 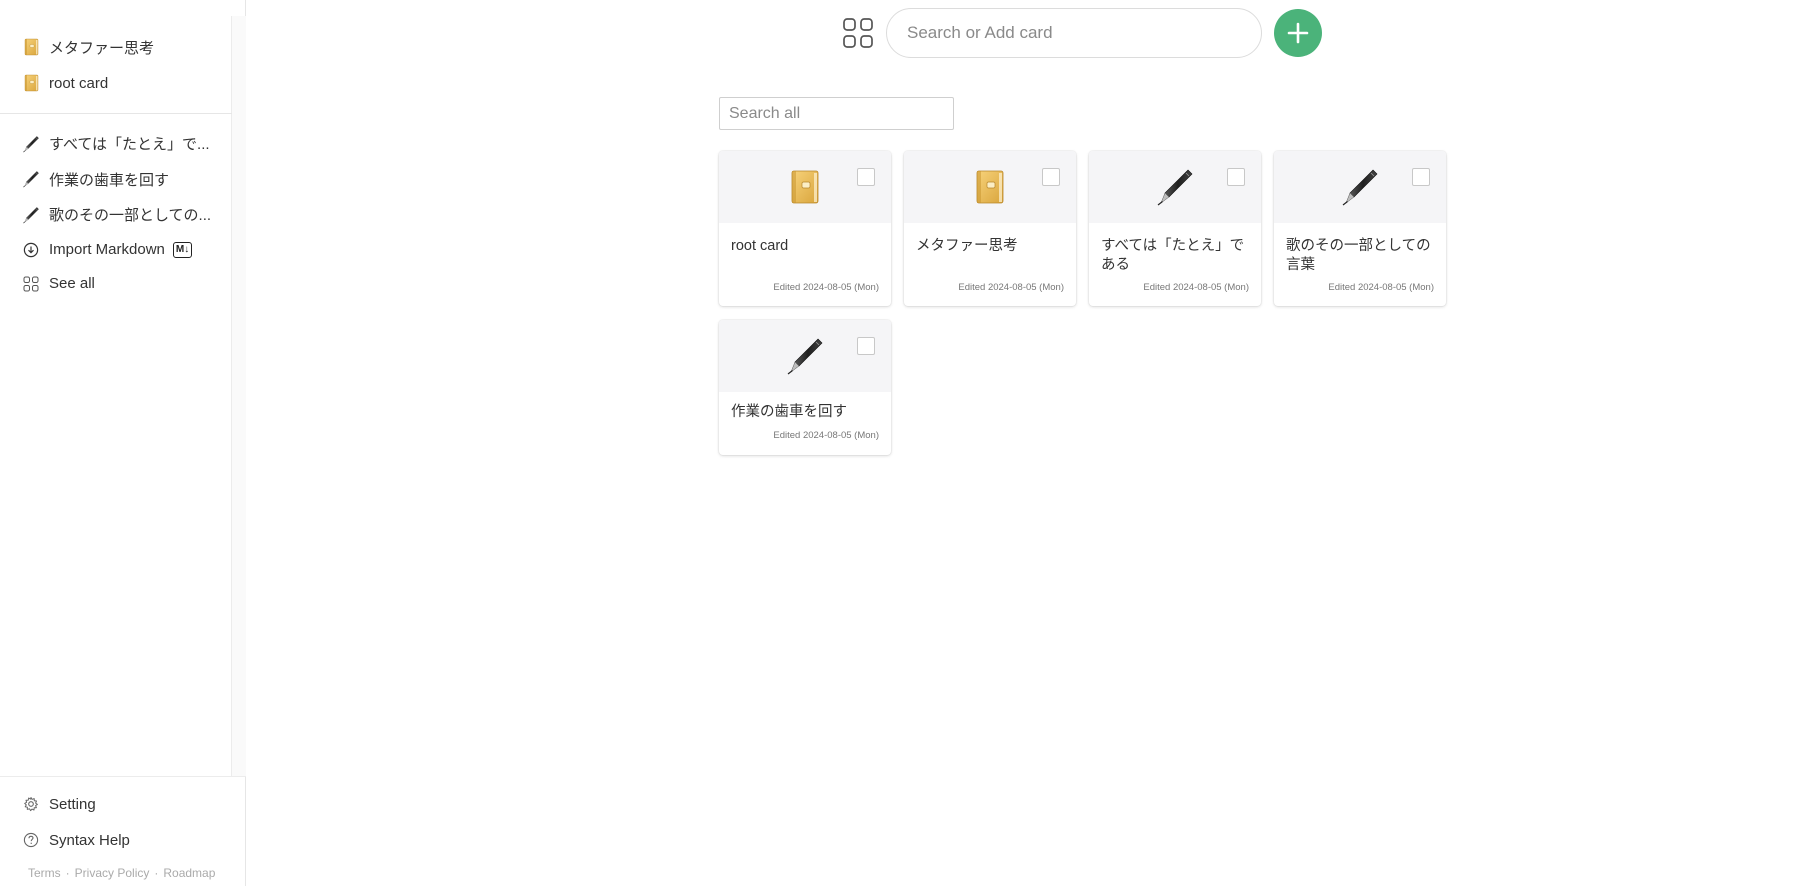 I want to click on import-markdown-label: Import Markdown, so click(x=107, y=249).